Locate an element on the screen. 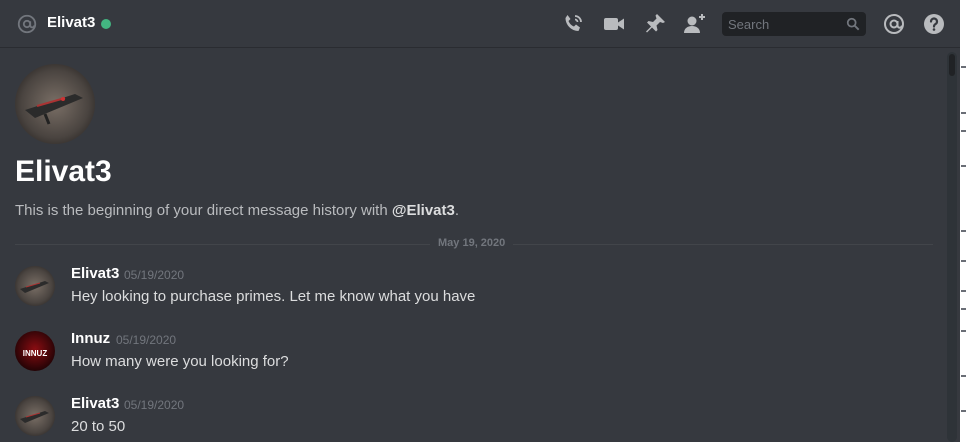  search-input: Search is located at coordinates (794, 24).